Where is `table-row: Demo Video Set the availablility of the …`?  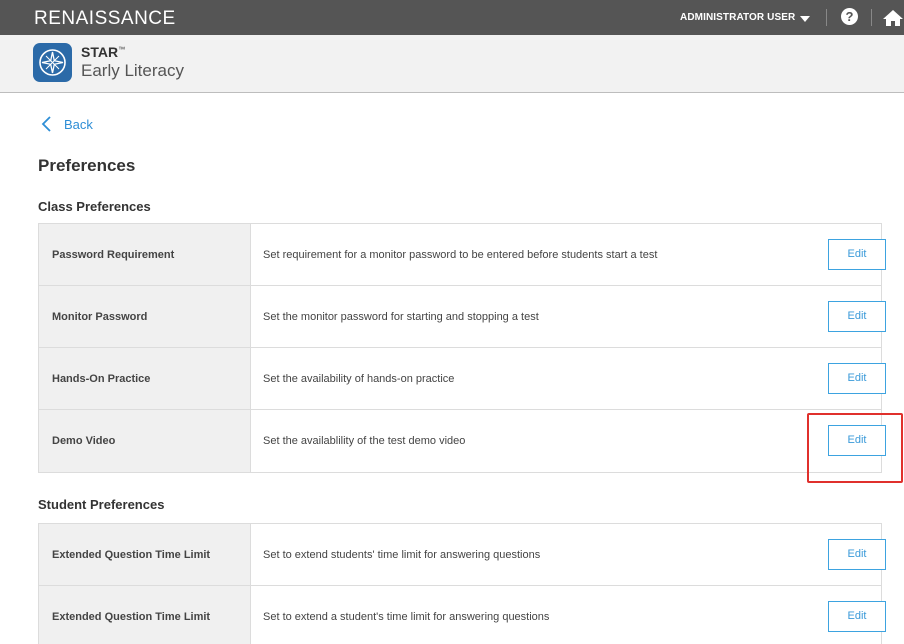
table-row: Demo Video Set the availablility of the … is located at coordinates (462, 441).